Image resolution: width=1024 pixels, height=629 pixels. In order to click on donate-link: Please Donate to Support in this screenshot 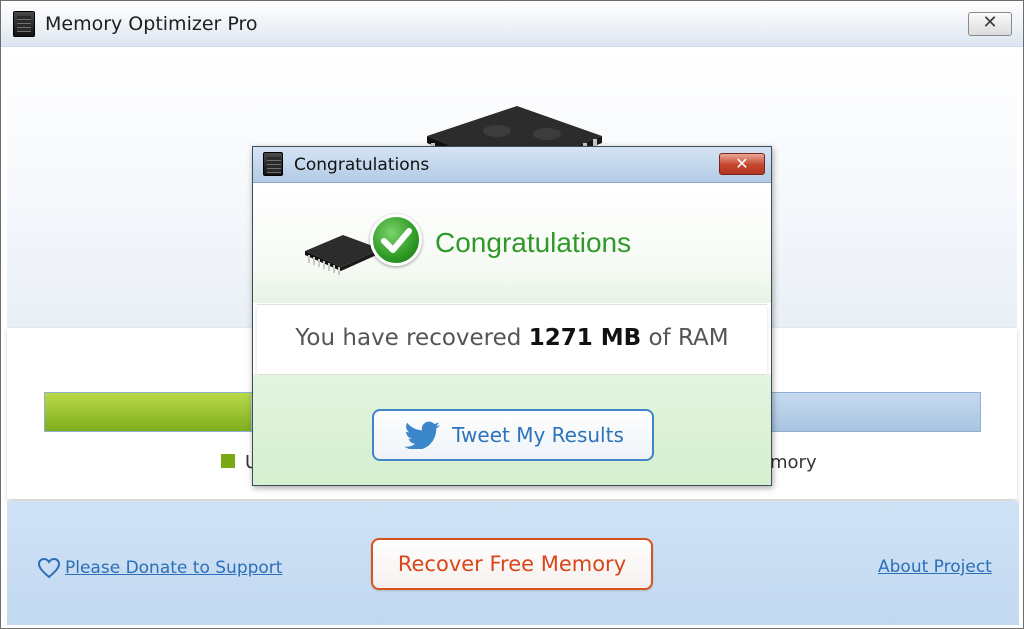, I will do `click(159, 568)`.